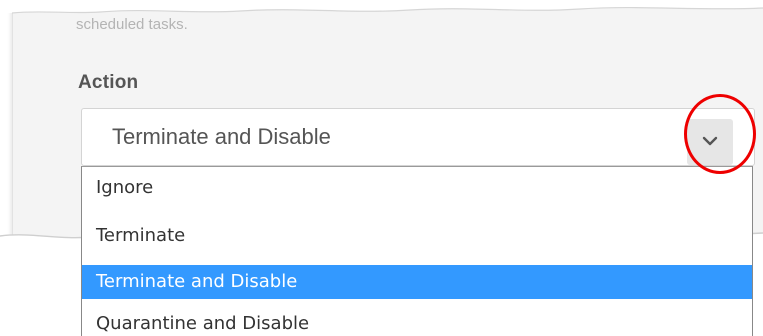 Image resolution: width=763 pixels, height=336 pixels. Describe the element at coordinates (417, 321) in the screenshot. I see `option-quarantine-and-disable: Quarantine and Disable` at that location.